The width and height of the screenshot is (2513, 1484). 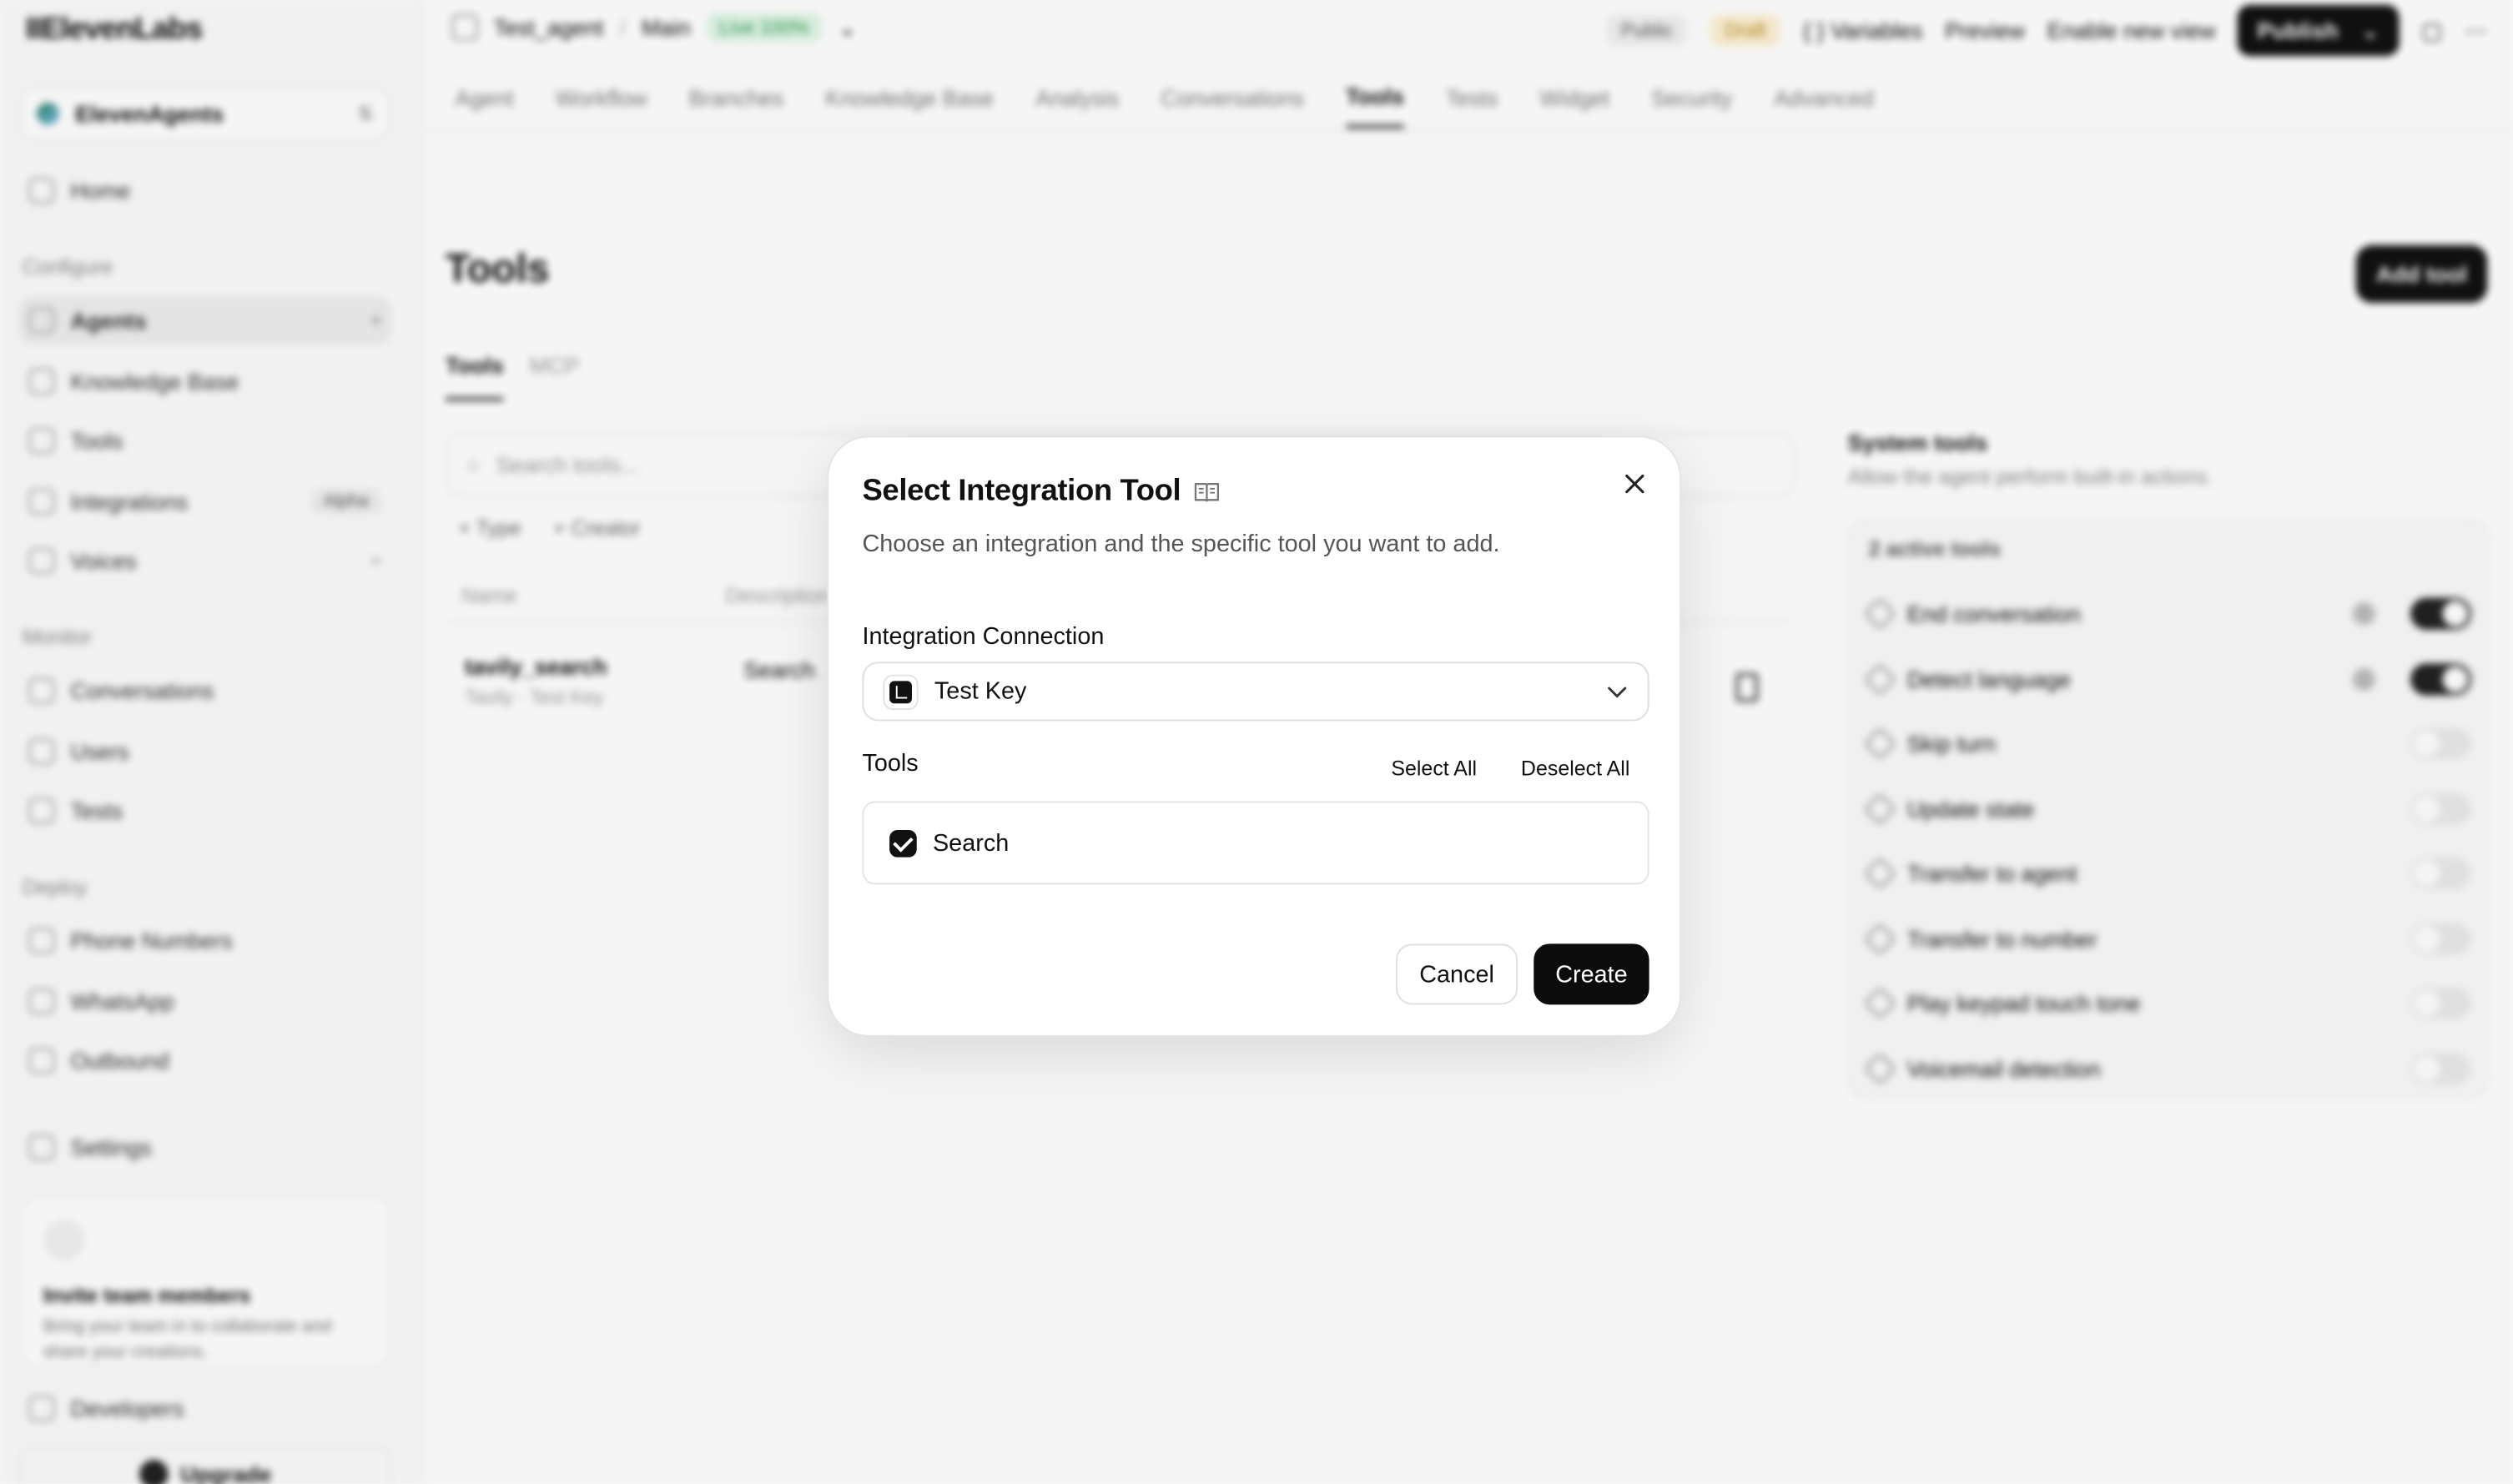 I want to click on integration-connection-value: Test Key, so click(x=980, y=692).